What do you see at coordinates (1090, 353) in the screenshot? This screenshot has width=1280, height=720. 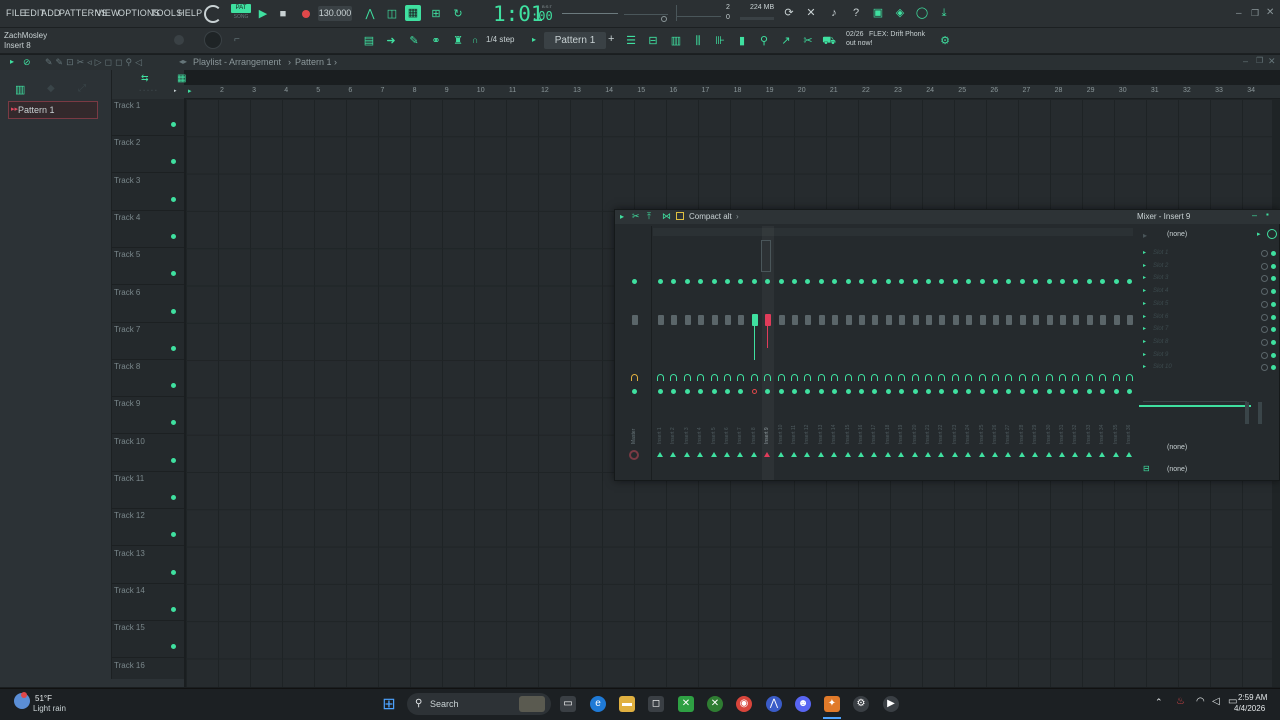 I see `mixer-strip: Insert 33` at bounding box center [1090, 353].